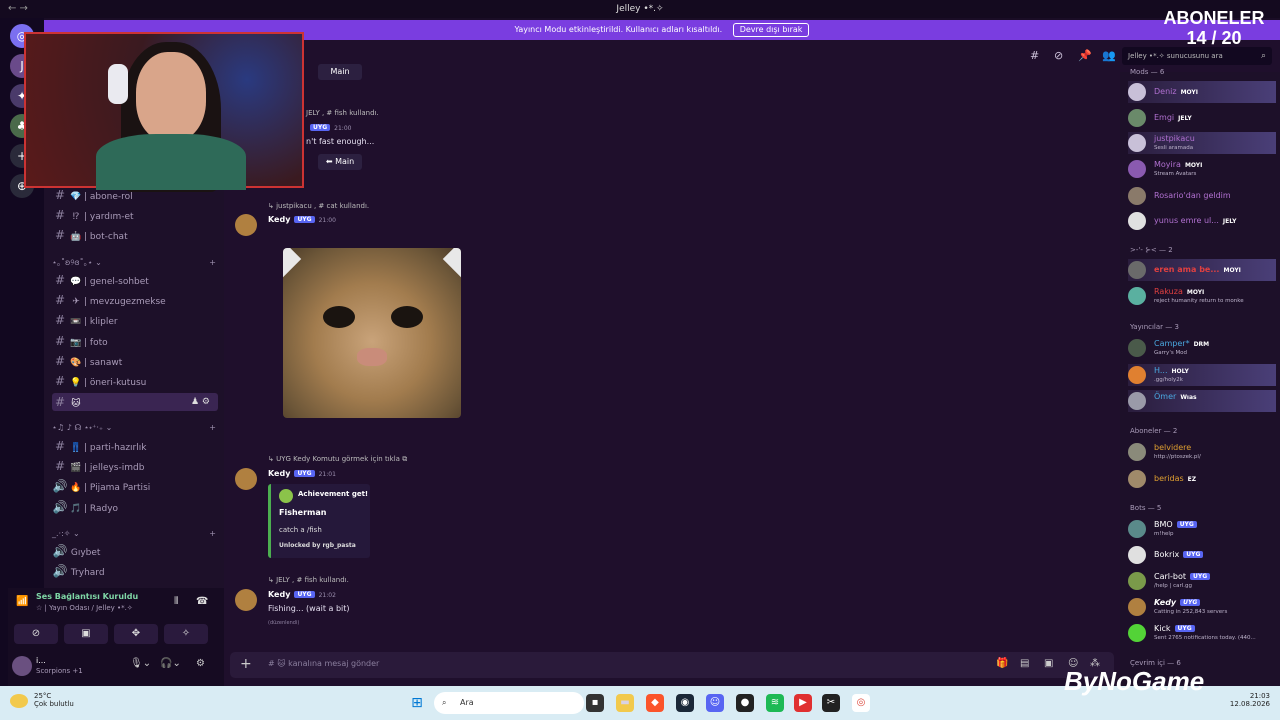 The height and width of the screenshot is (720, 1280). Describe the element at coordinates (1202, 375) in the screenshot. I see `member-item: H... HOLY .gg/holy2k` at that location.